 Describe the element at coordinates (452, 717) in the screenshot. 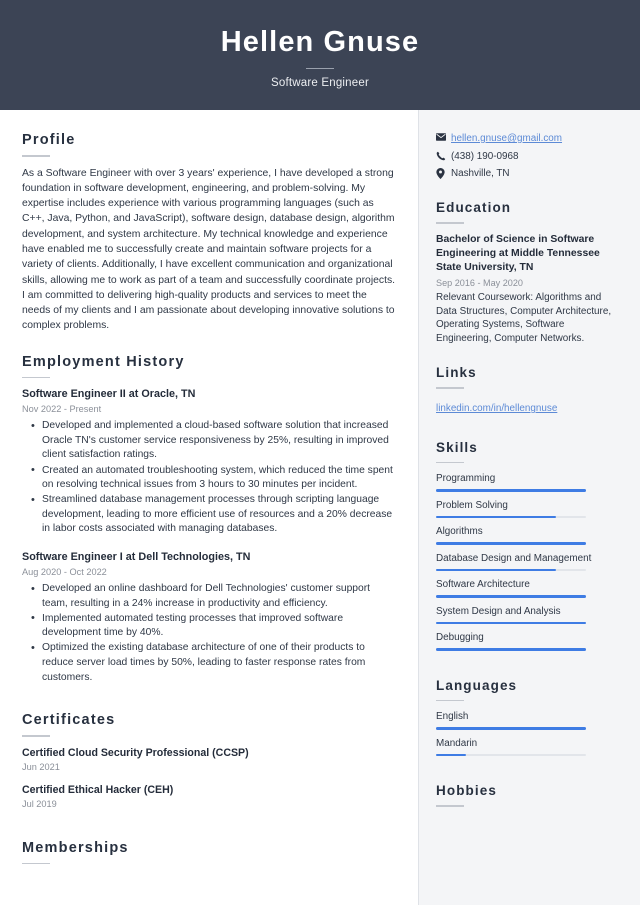

I see `language-label: English` at that location.